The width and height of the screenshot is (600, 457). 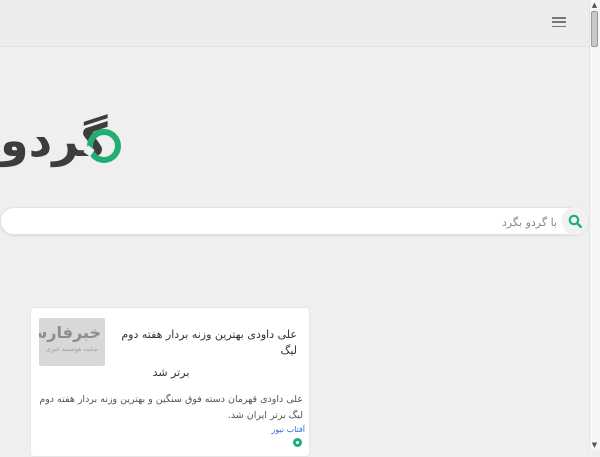 I want to click on news-title: علی داودی بهترین وزنه بردار هفته دوم لیگ, so click(x=202, y=343).